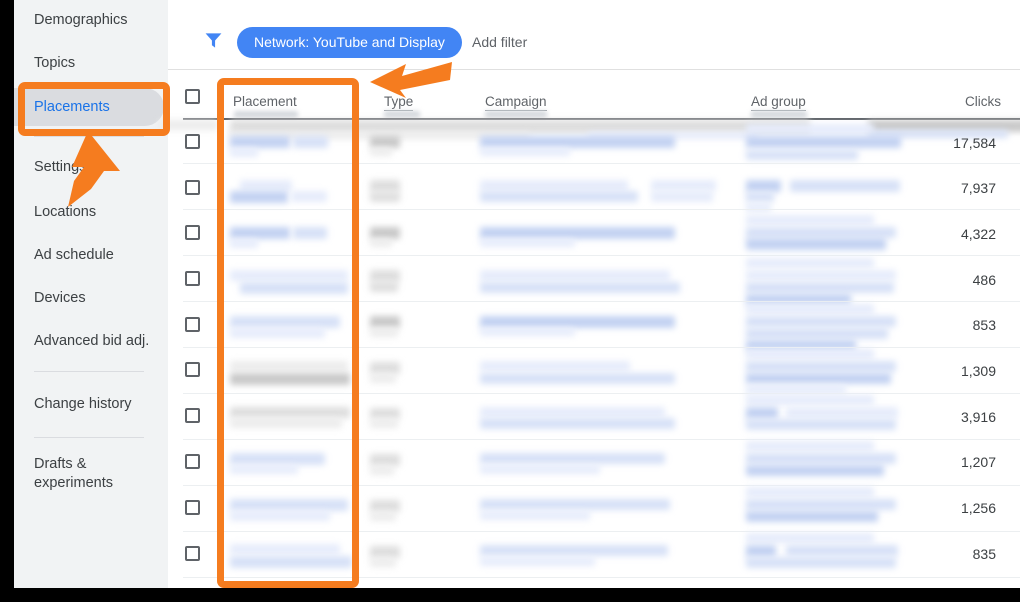 The width and height of the screenshot is (1020, 602). Describe the element at coordinates (91, 63) in the screenshot. I see `sidebar-item-topics: Topics` at that location.